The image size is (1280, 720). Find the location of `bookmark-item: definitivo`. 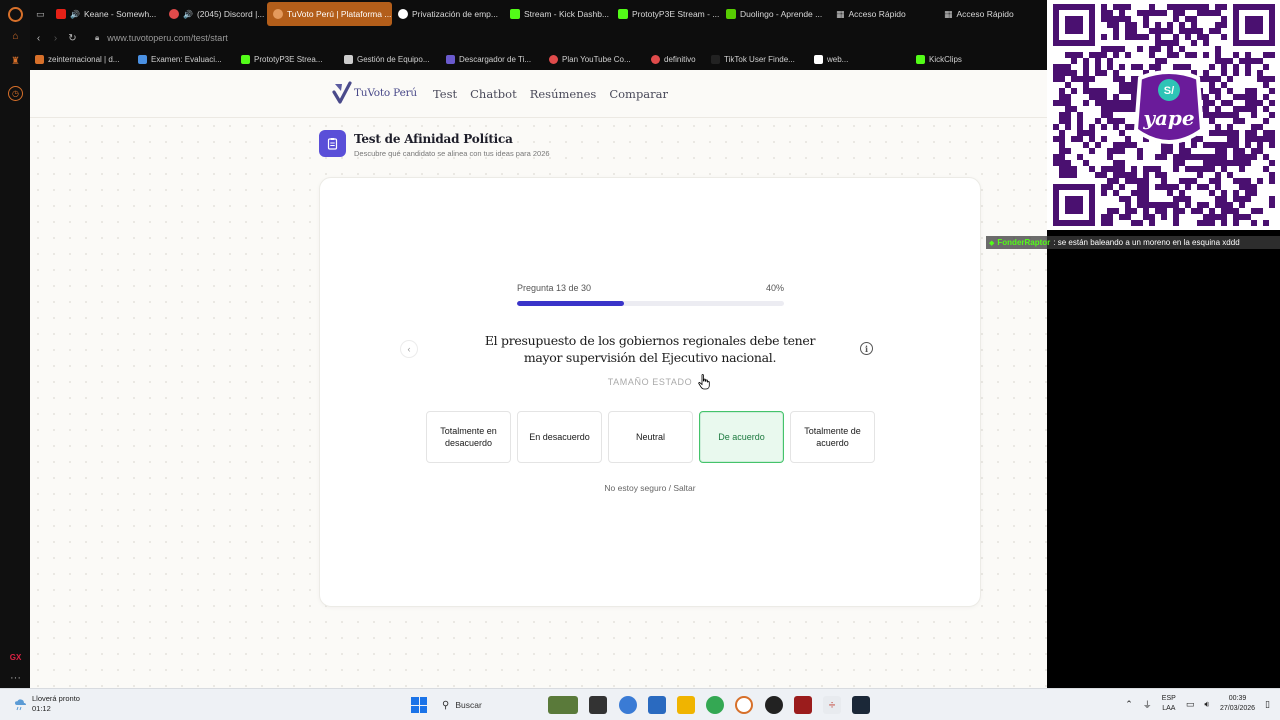

bookmark-item: definitivo is located at coordinates (673, 59).